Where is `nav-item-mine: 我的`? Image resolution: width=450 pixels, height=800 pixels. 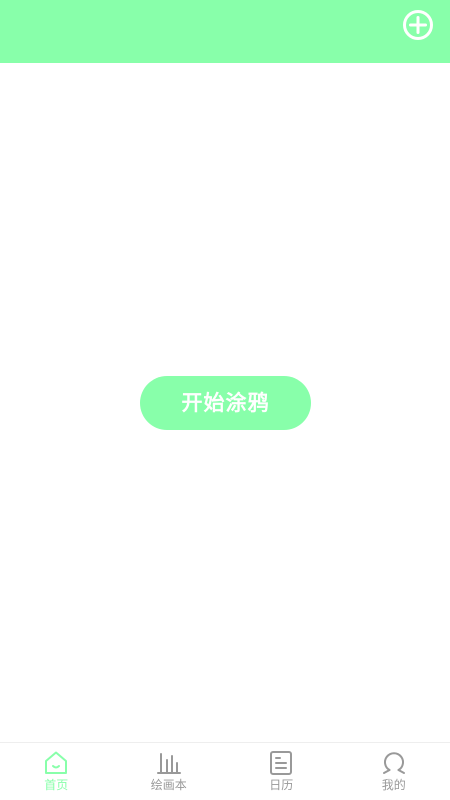 nav-item-mine: 我的 is located at coordinates (394, 771).